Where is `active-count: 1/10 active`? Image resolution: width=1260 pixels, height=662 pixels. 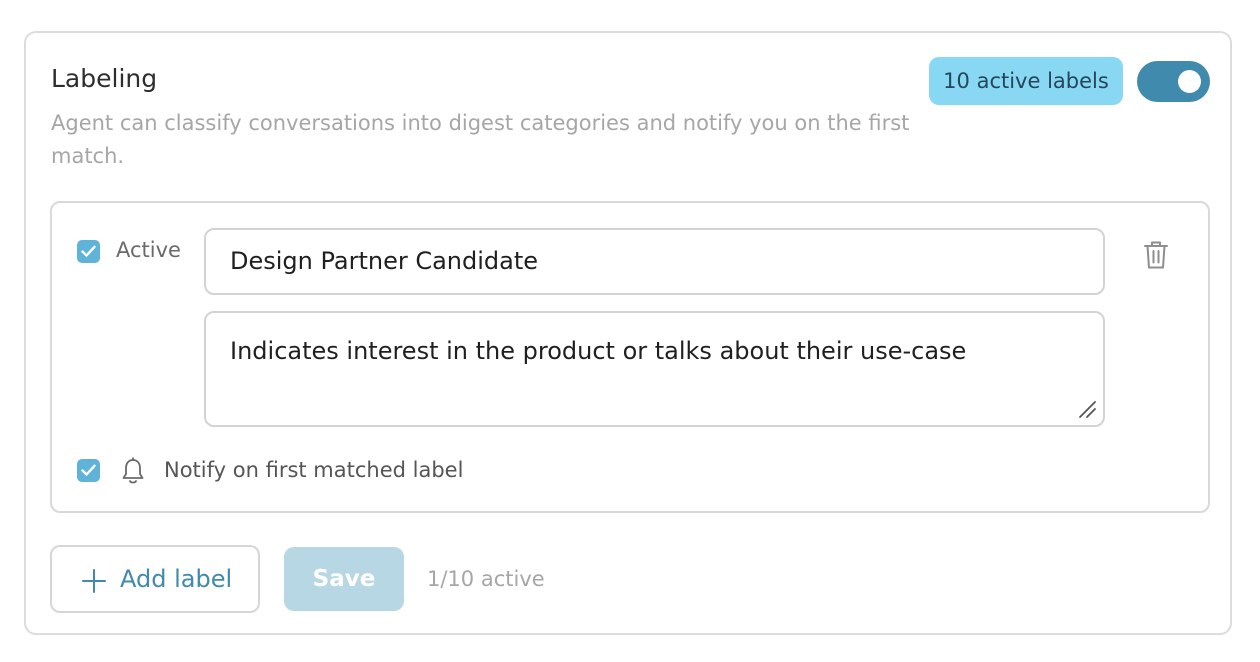 active-count: 1/10 active is located at coordinates (486, 579).